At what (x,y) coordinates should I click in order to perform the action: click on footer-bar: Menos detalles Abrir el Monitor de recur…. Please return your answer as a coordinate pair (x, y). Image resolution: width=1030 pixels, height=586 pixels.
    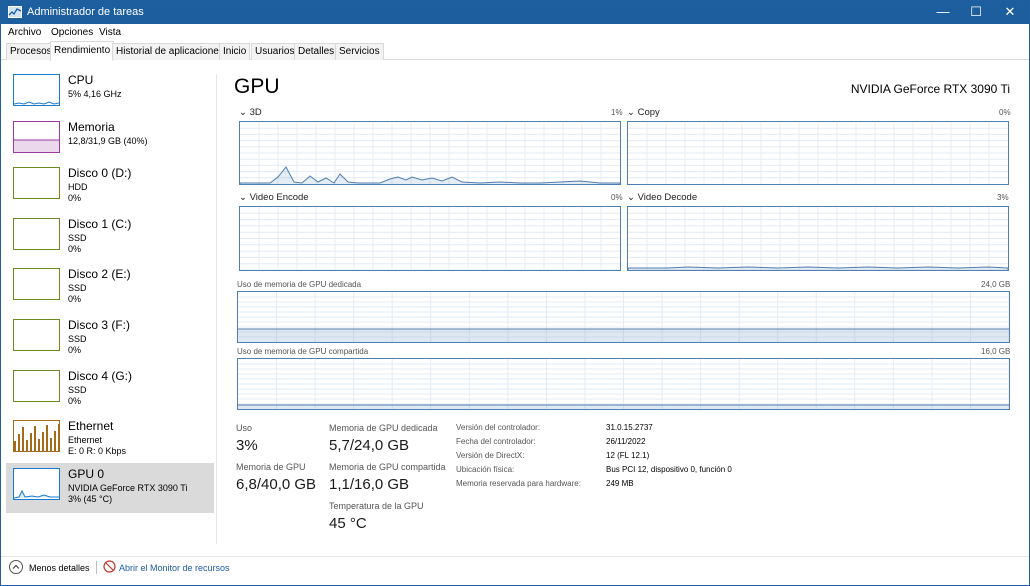
    Looking at the image, I should click on (515, 567).